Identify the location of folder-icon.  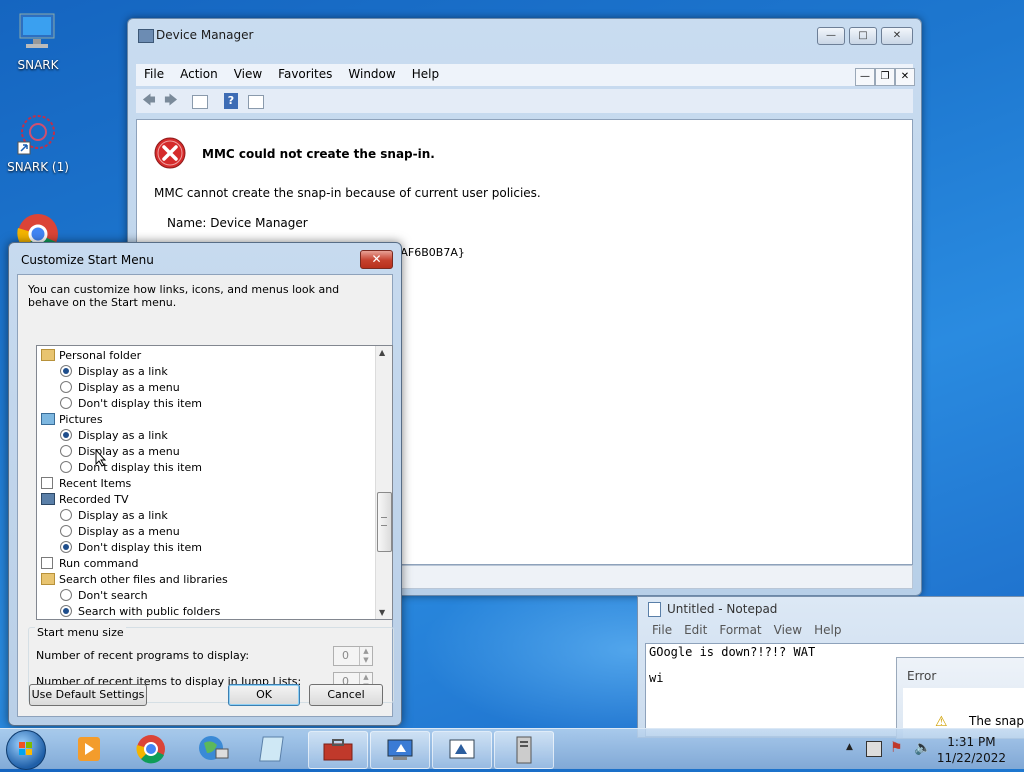
(48, 579).